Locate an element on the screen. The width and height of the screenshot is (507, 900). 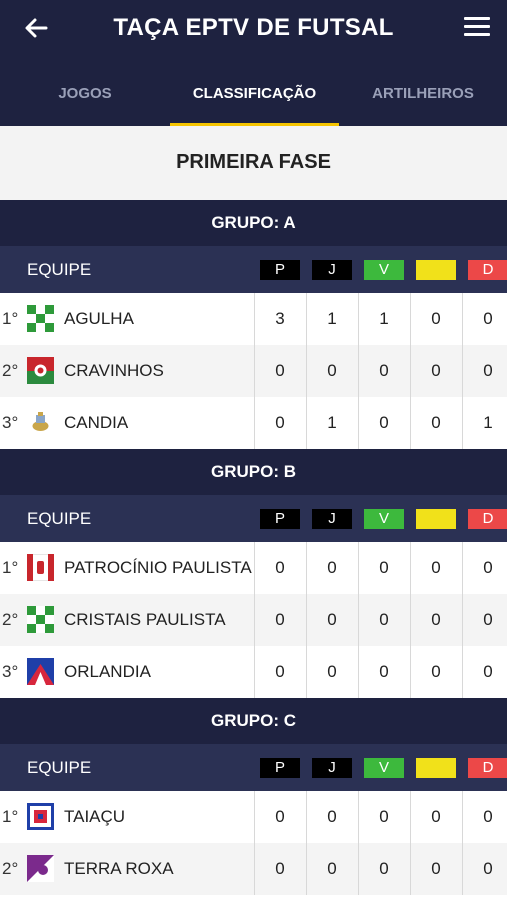
tab-classificacao: CLASSIFICAÇÃO is located at coordinates (254, 91).